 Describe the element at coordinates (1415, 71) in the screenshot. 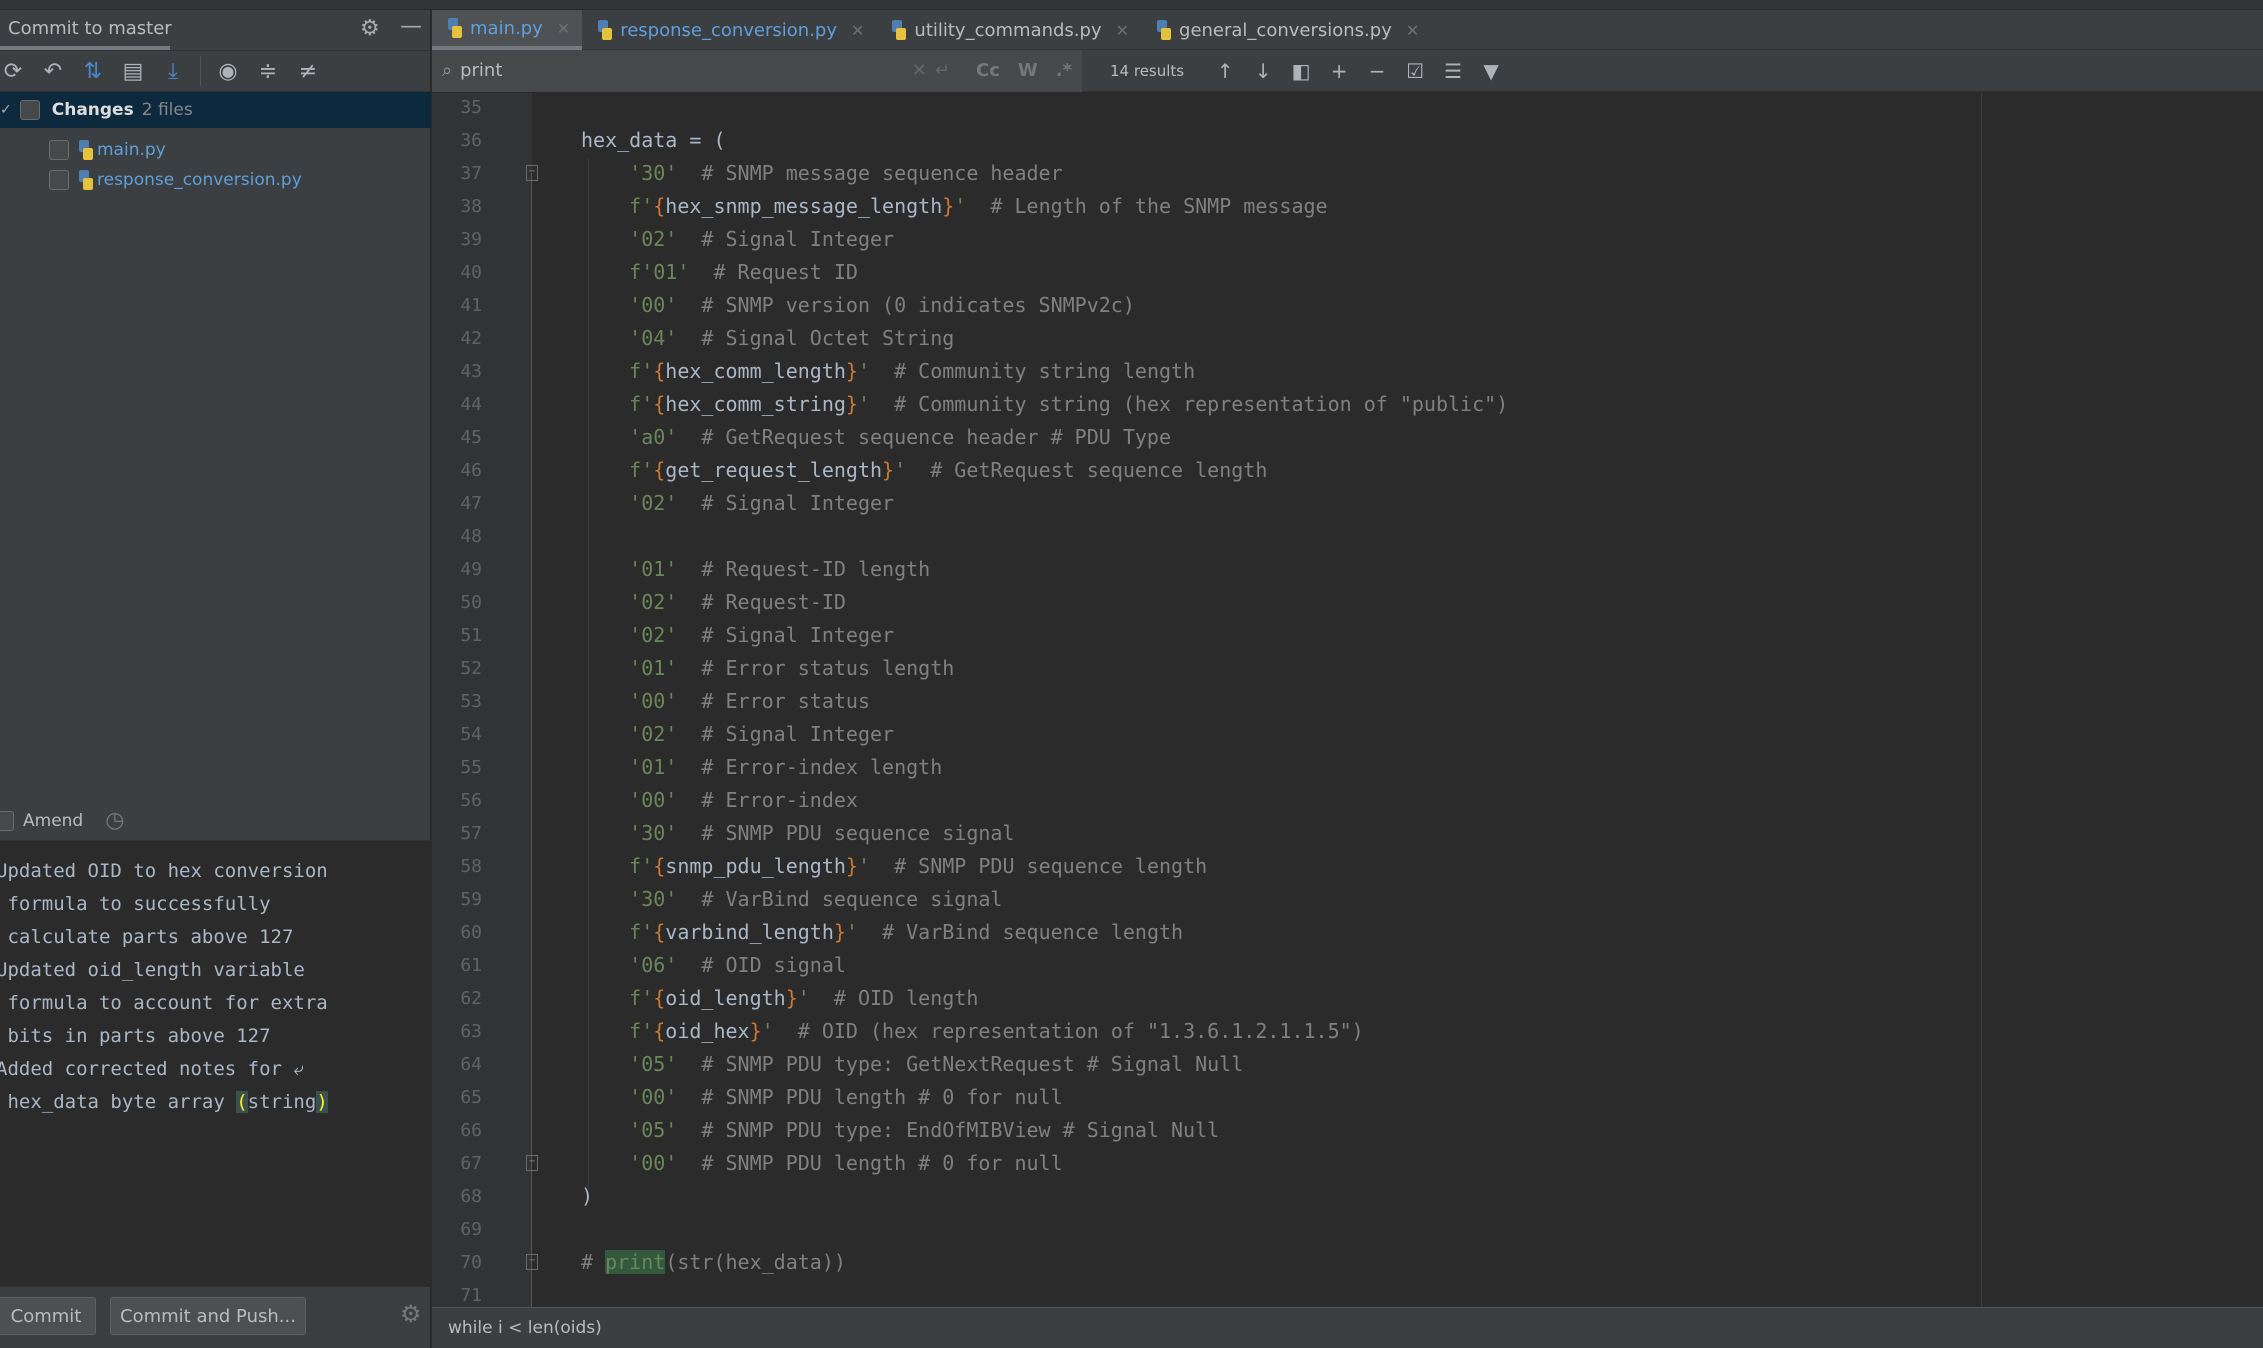

I see `select-all-occurrences-icon: ☑` at that location.